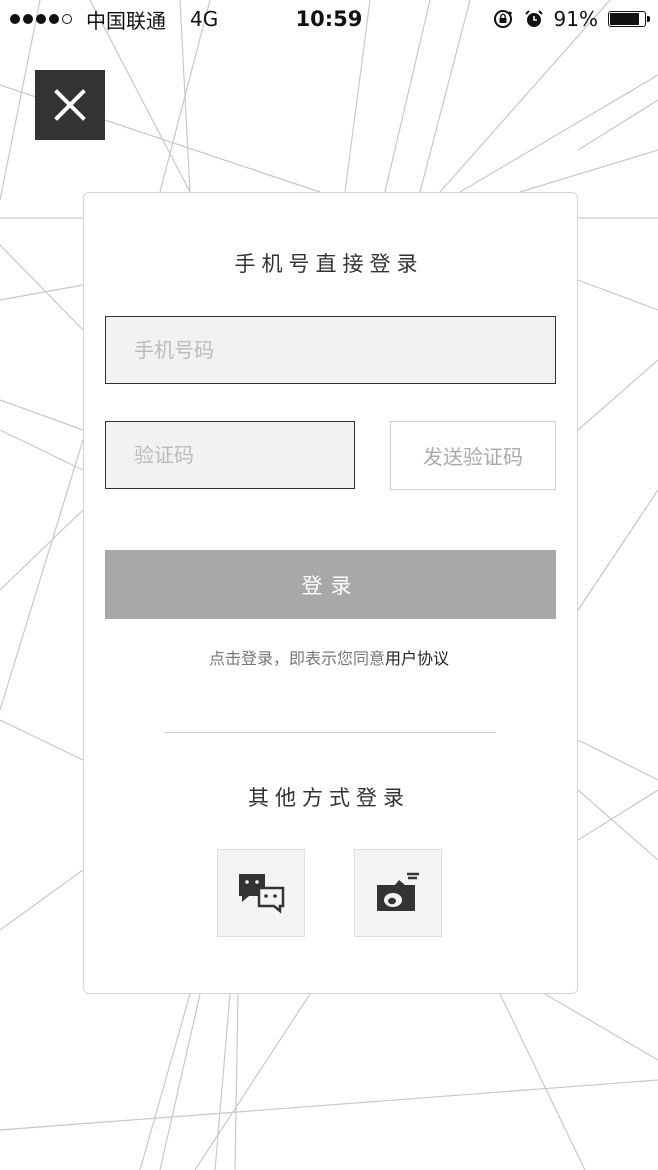 The image size is (658, 1170). I want to click on status-bar: 中国联通 4G 10:59 91%, so click(329, 19).